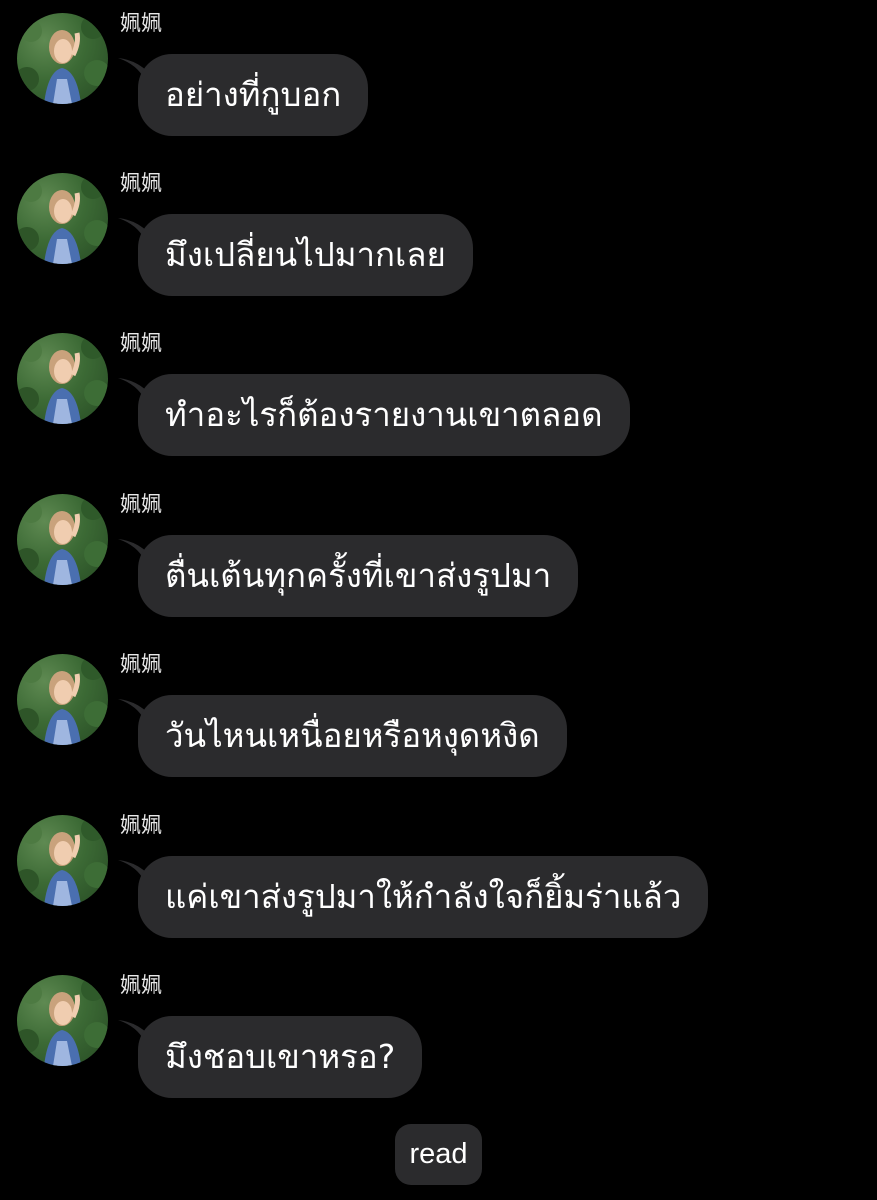 The height and width of the screenshot is (1200, 877). I want to click on message-bubble: ทำอะไรก็ต้องรายงานเขาตลอด, so click(384, 415).